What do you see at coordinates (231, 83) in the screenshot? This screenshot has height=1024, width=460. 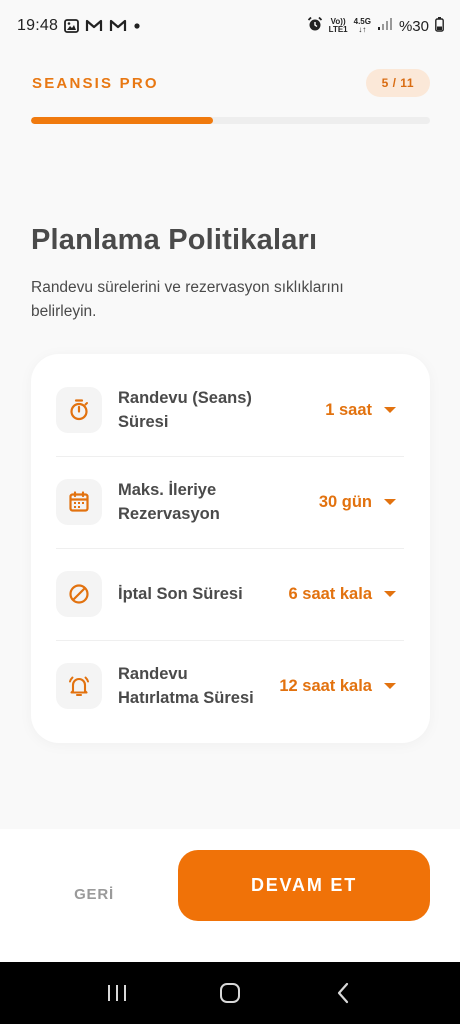 I see `wizard-header: SEANSIS PRO 5 / 11` at bounding box center [231, 83].